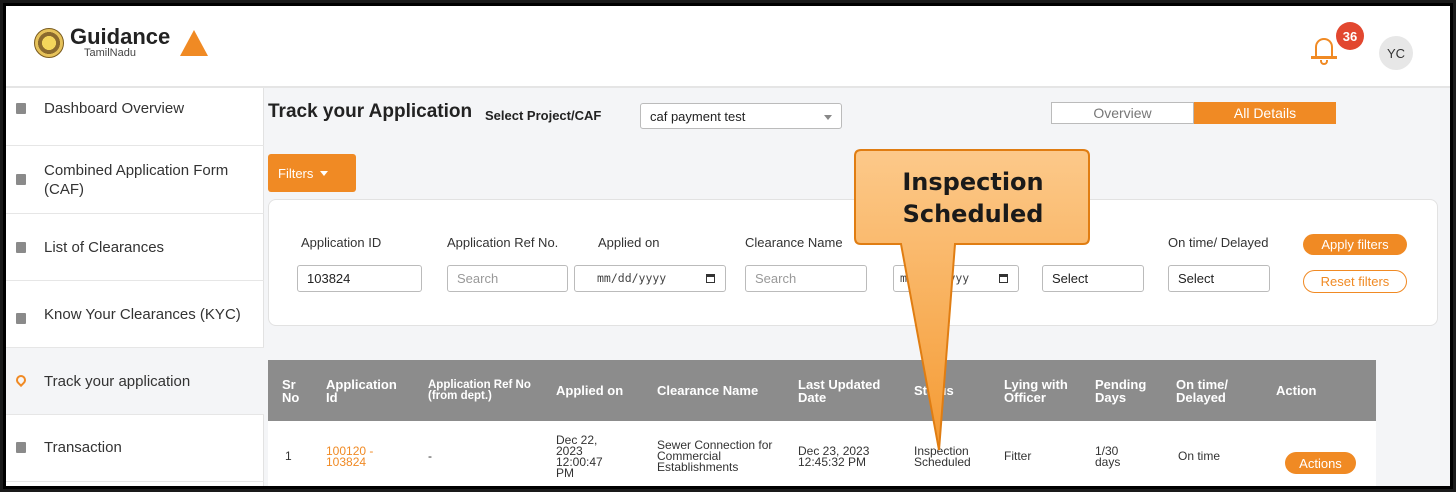 The image size is (1456, 492). What do you see at coordinates (1218, 242) in the screenshot?
I see `filter-label-on-time: On time/ Delayed` at bounding box center [1218, 242].